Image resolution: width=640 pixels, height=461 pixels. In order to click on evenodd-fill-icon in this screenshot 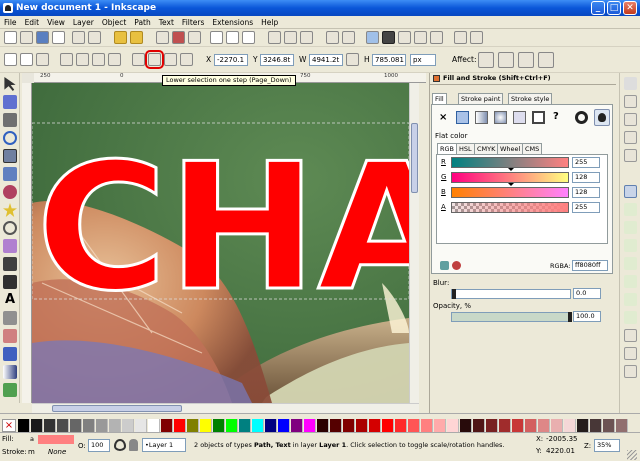, I will do `click(581, 117)`.